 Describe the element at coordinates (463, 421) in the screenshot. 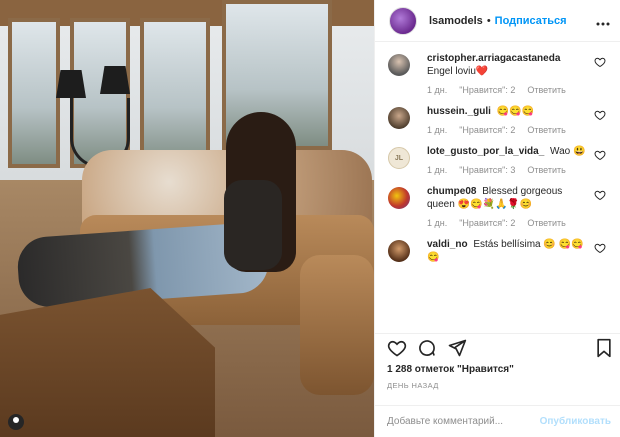

I see `add-comment-input` at that location.